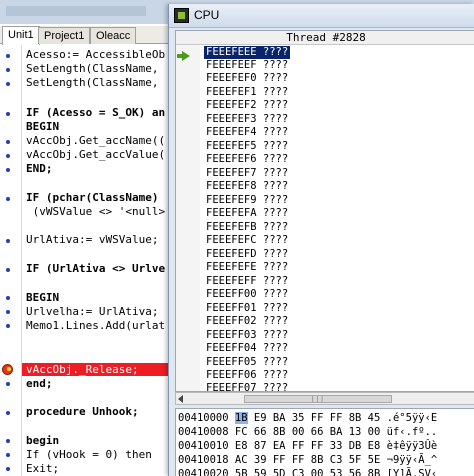 The height and width of the screenshot is (476, 474). I want to click on thread-header: Thread #2828, so click(325, 38).